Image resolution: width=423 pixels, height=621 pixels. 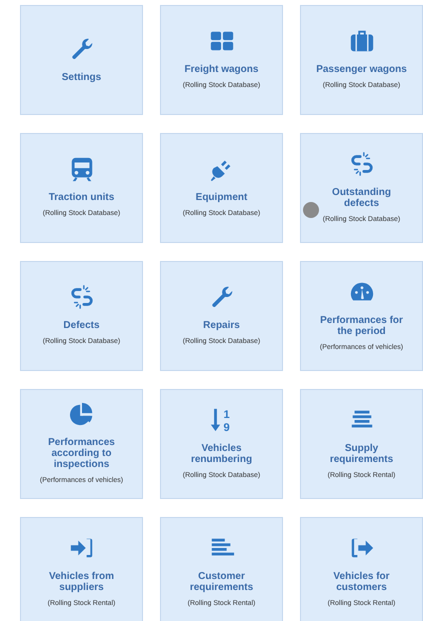 What do you see at coordinates (81, 453) in the screenshot?
I see `tile-title: Performances according to inspections` at bounding box center [81, 453].